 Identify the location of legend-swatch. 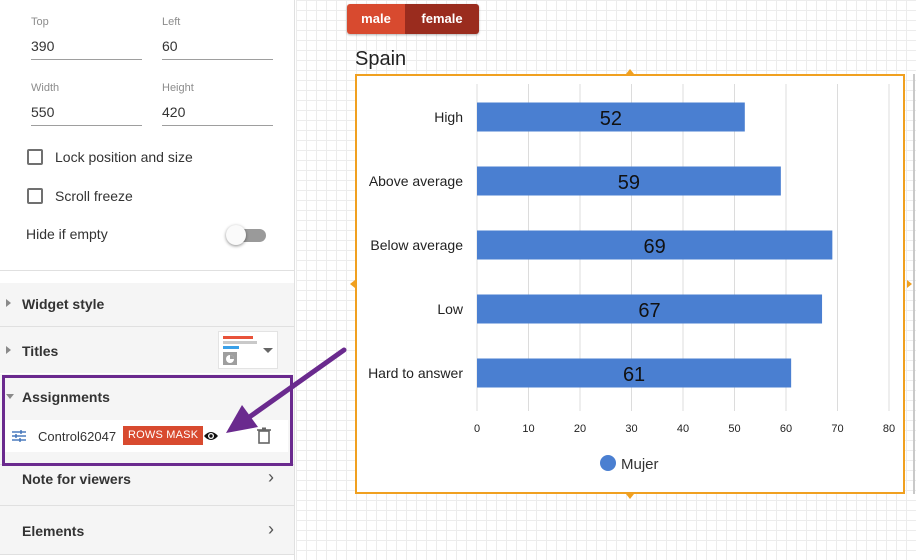
(608, 463).